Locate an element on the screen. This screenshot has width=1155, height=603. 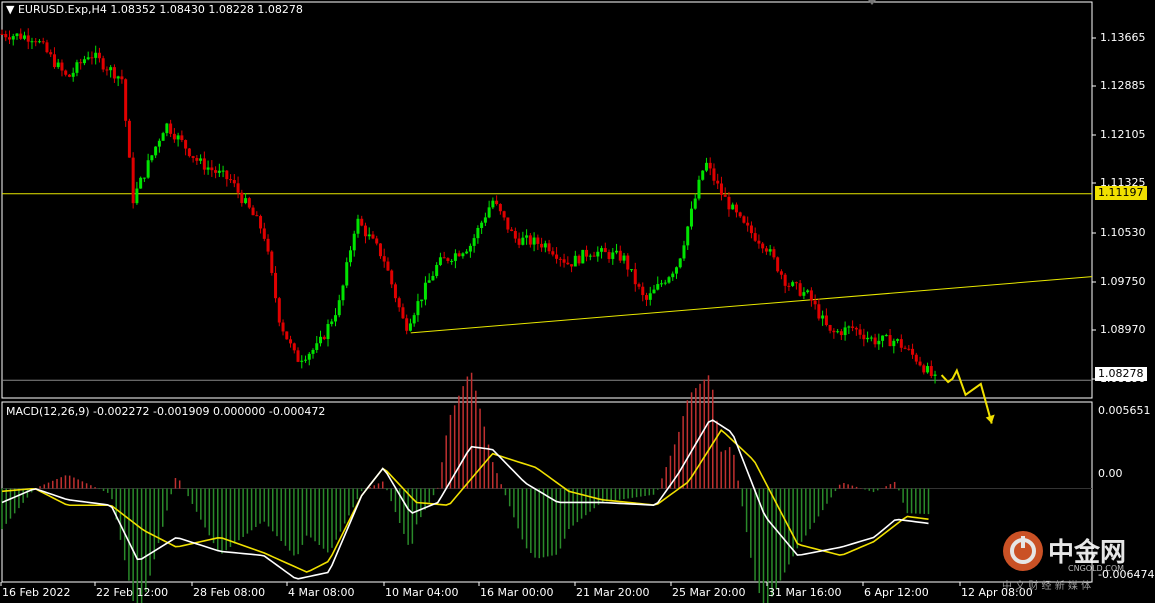
watermark-sub: CNGOLD.COM is located at coordinates (1096, 568).